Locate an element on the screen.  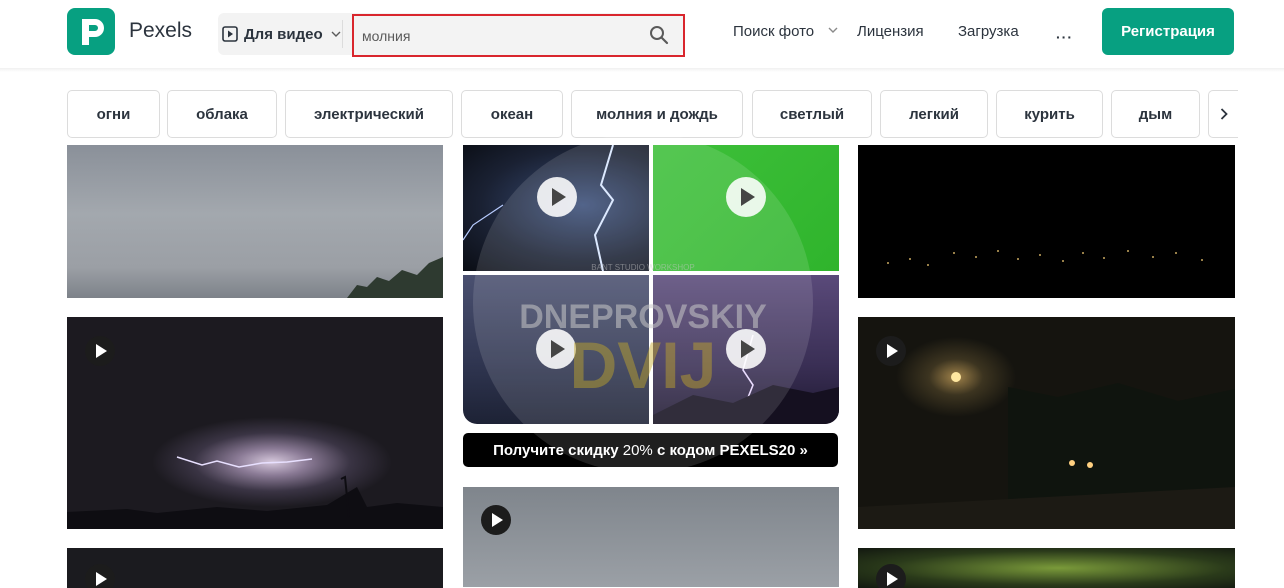
street-scene is located at coordinates (1046, 450).